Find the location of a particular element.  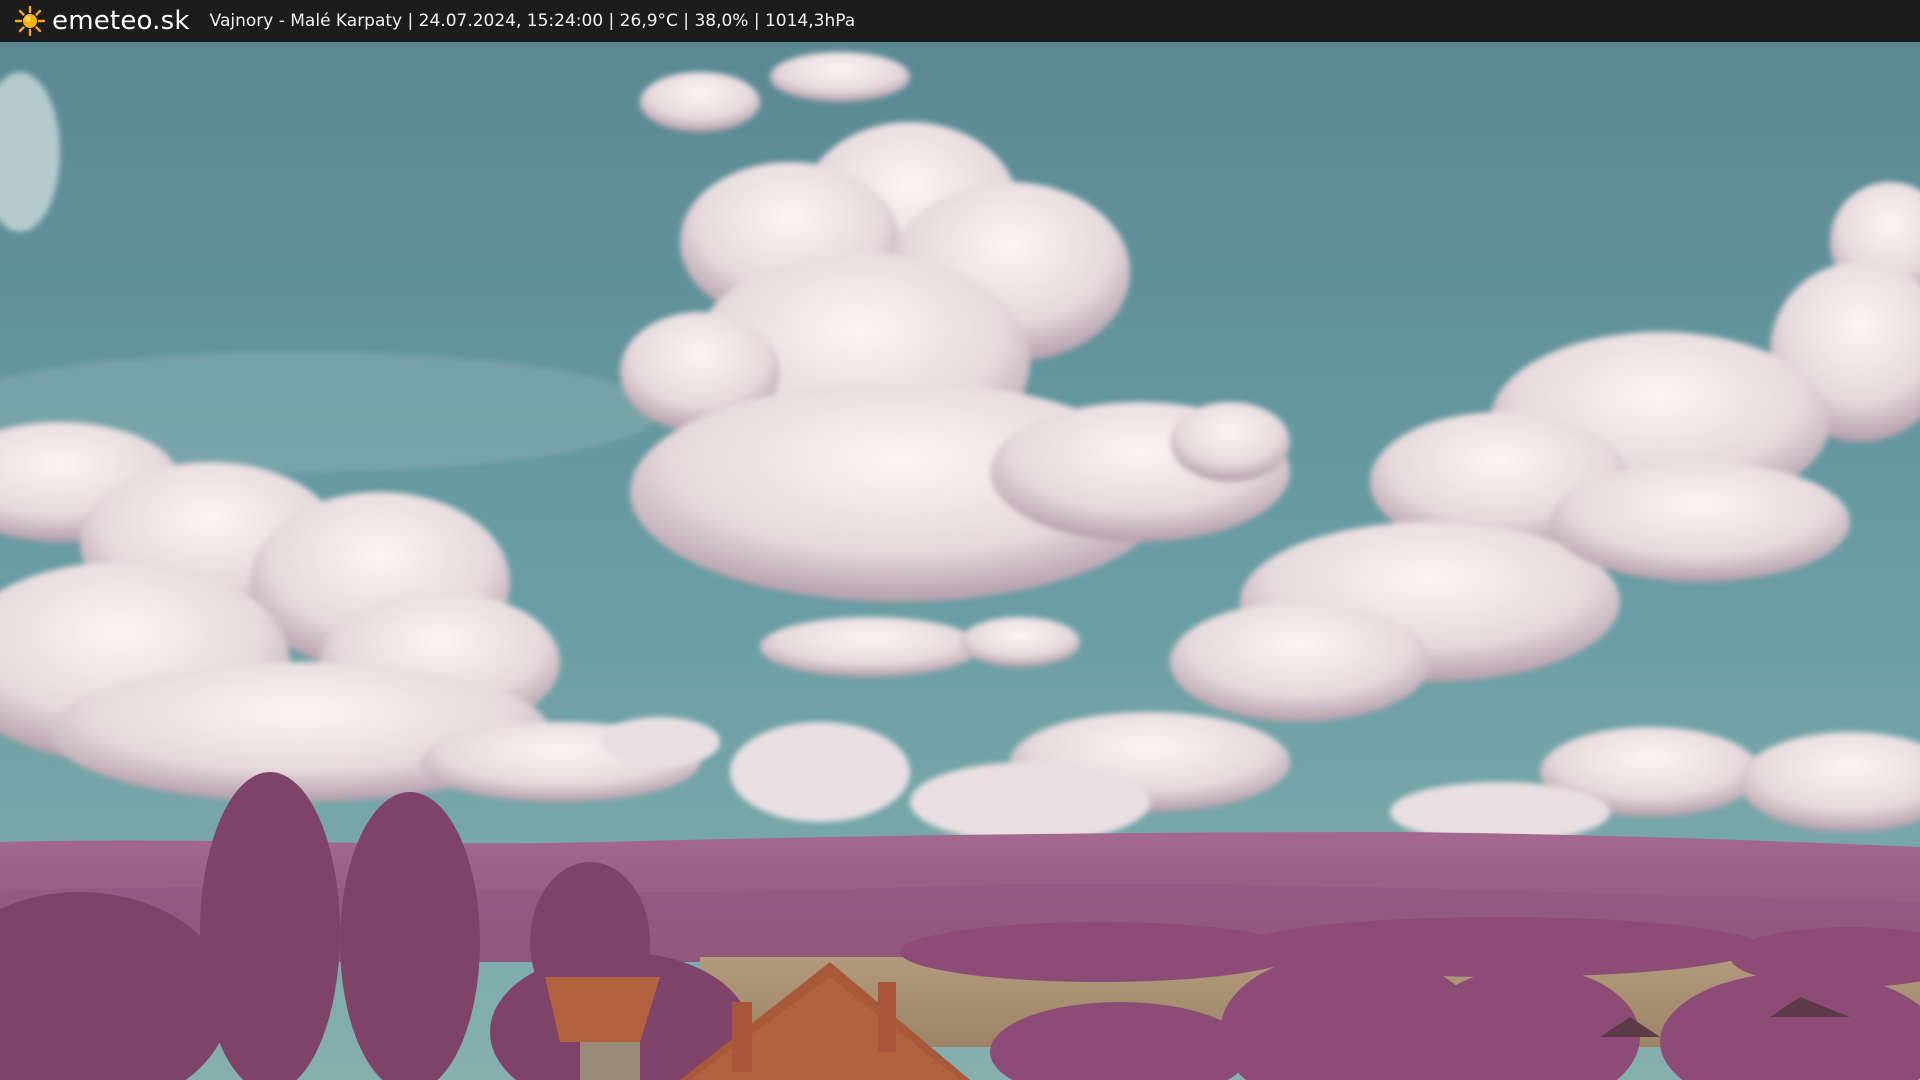

sun-icon is located at coordinates (30, 21).